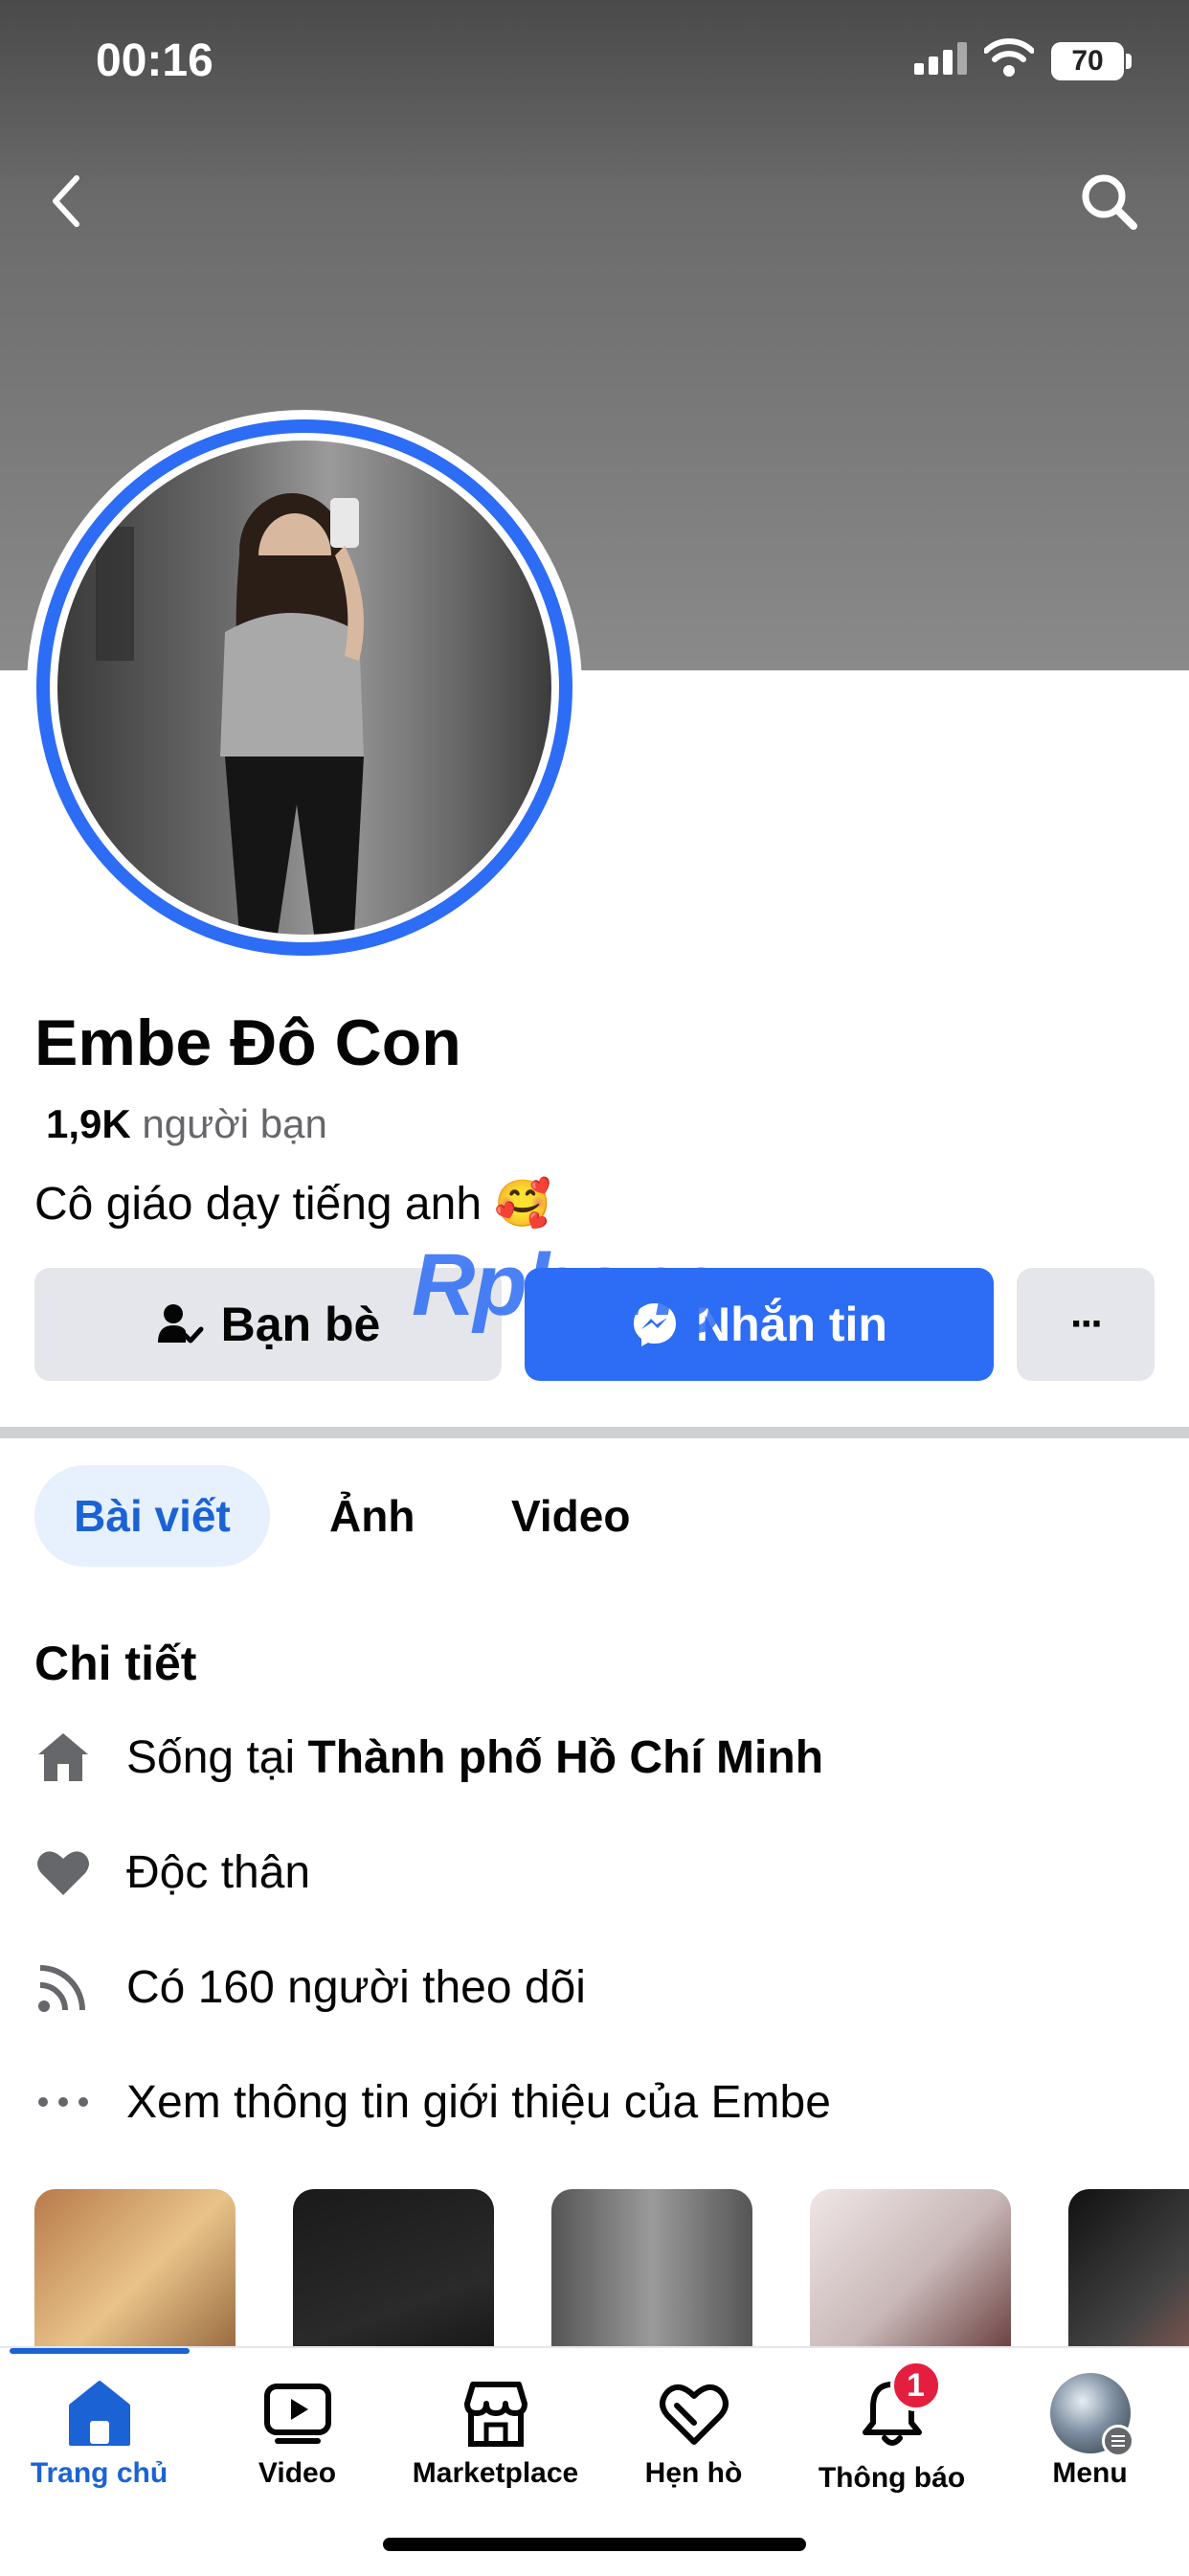 This screenshot has width=1189, height=2576. I want to click on detail-relationship: Độc thân, so click(172, 1872).